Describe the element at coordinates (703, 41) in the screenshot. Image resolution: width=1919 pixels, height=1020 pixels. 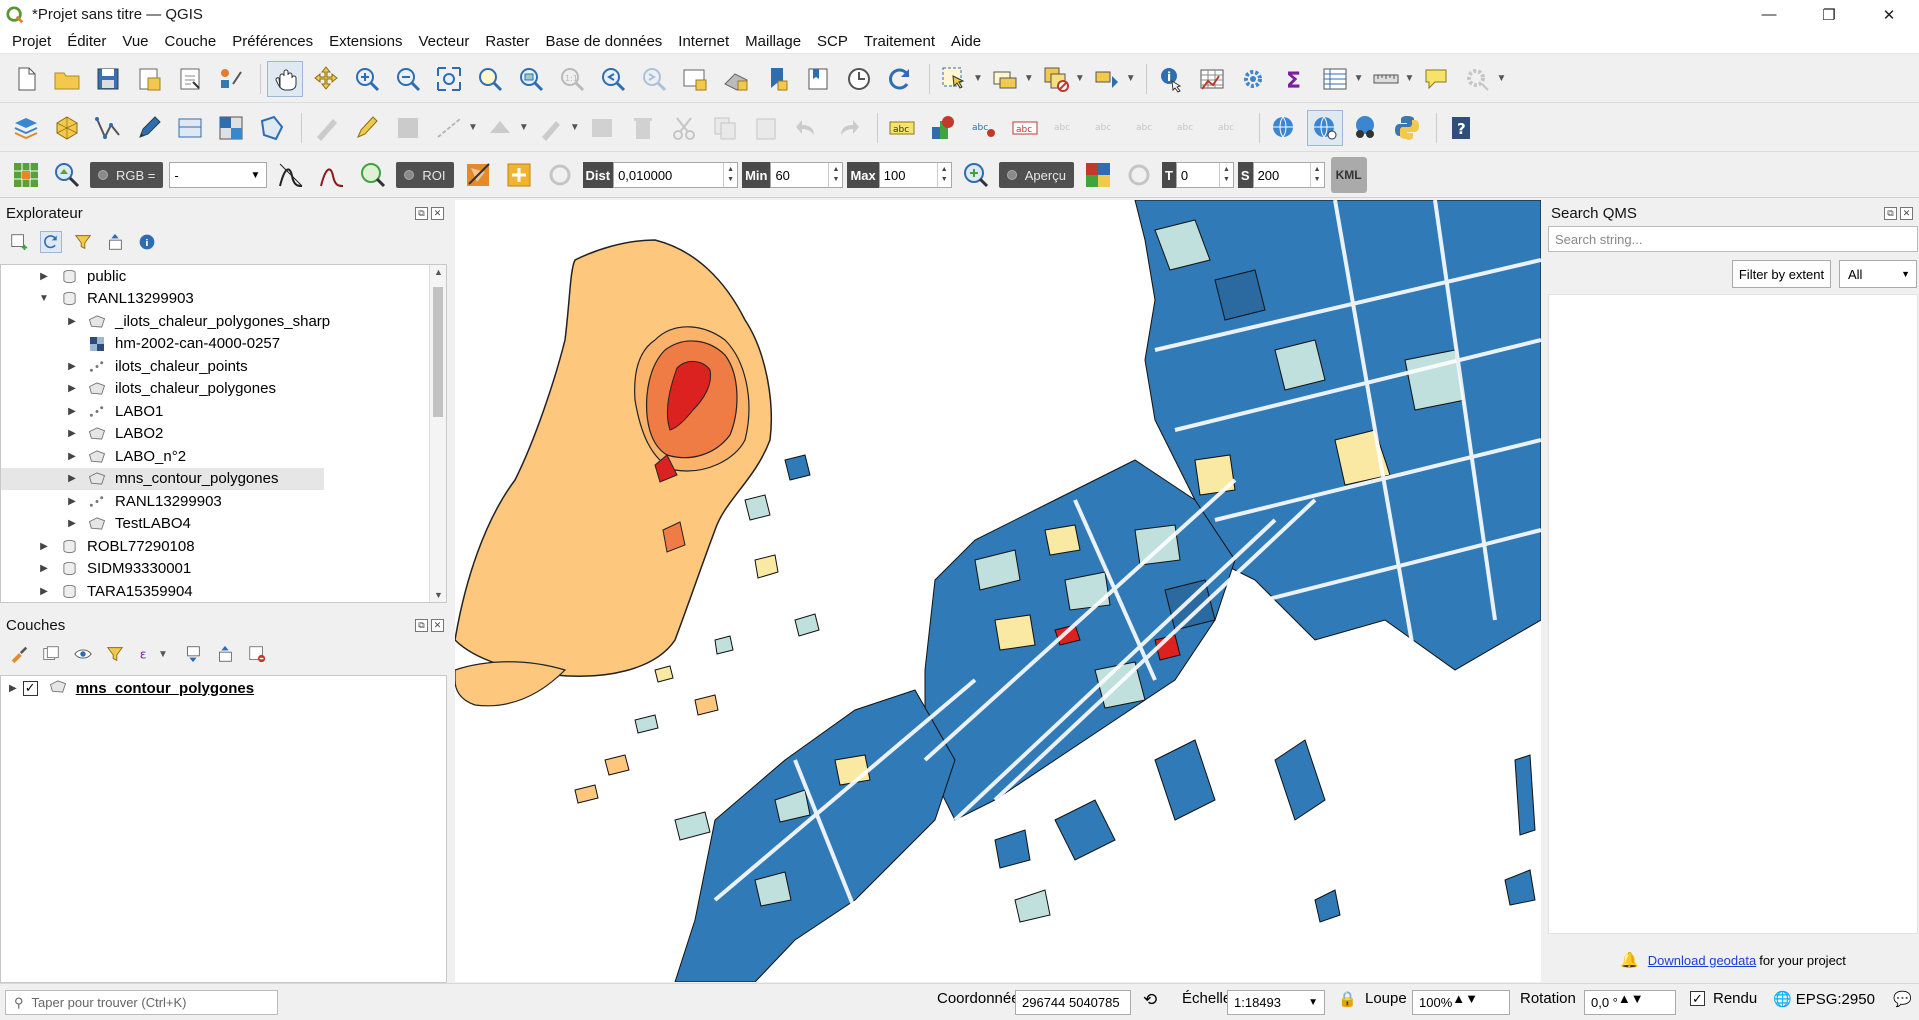
I see `menu-internet: Internet` at that location.